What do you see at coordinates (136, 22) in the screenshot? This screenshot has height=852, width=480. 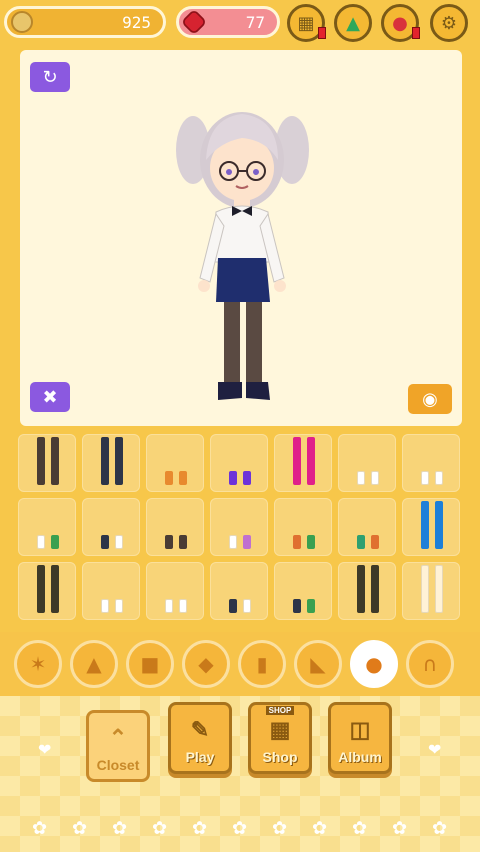 I see `coin-amount: 925` at bounding box center [136, 22].